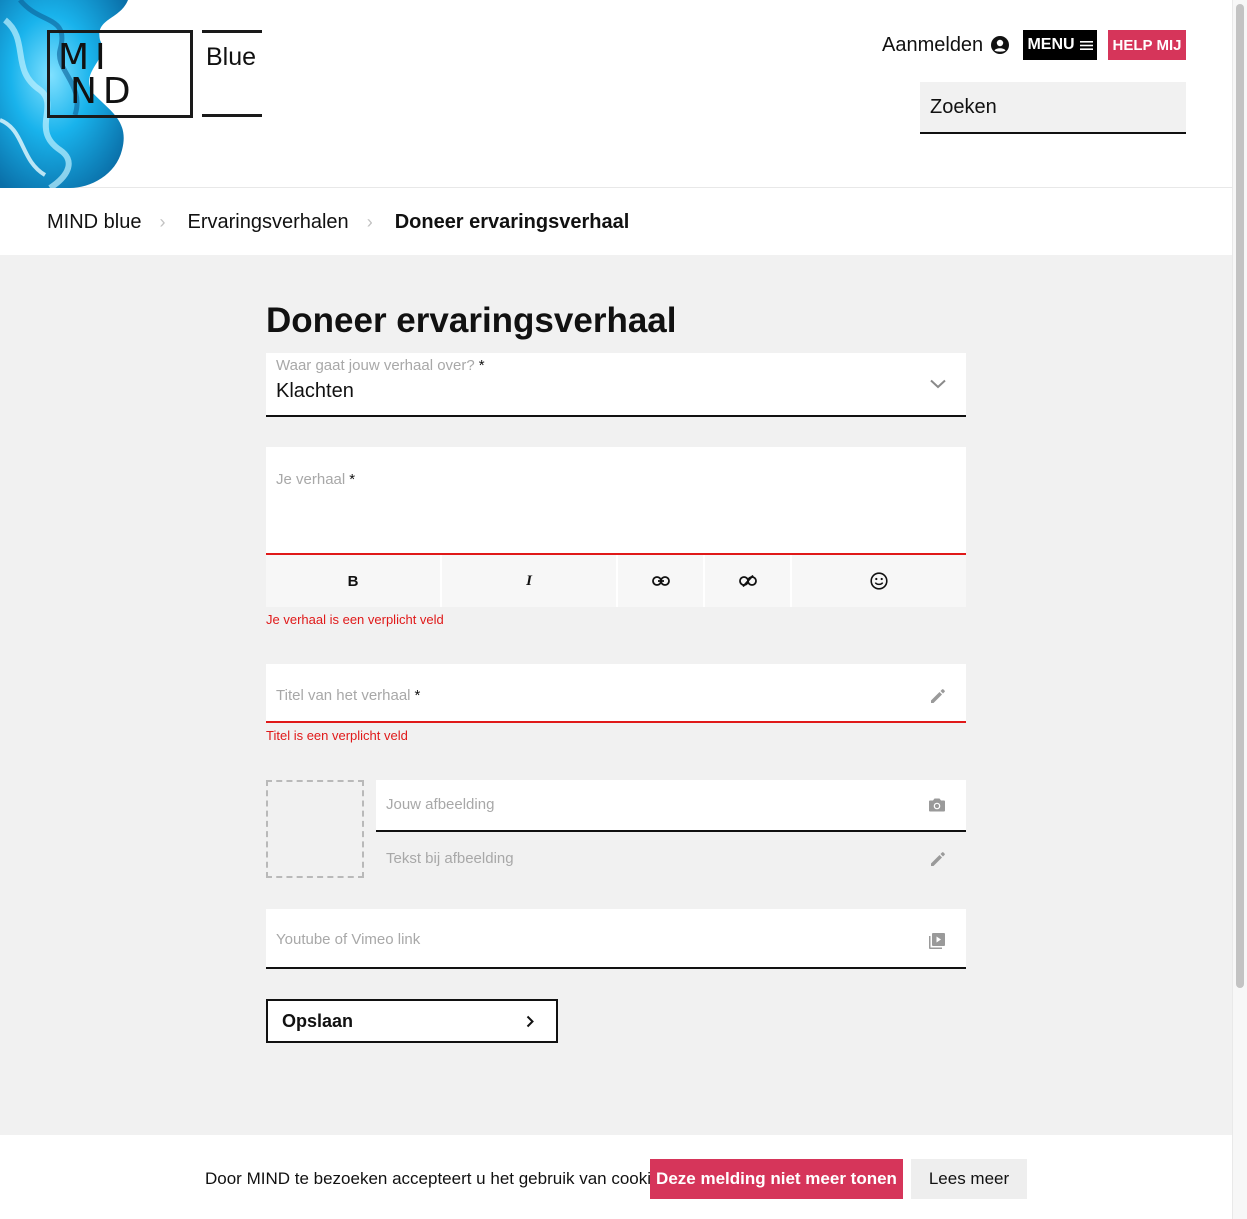  What do you see at coordinates (933, 44) in the screenshot?
I see `login-label: Aanmelden` at bounding box center [933, 44].